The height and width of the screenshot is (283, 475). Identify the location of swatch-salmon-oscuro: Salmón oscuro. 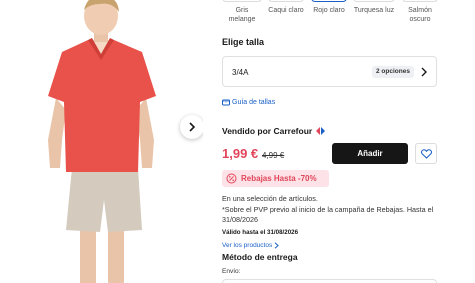
(420, 12).